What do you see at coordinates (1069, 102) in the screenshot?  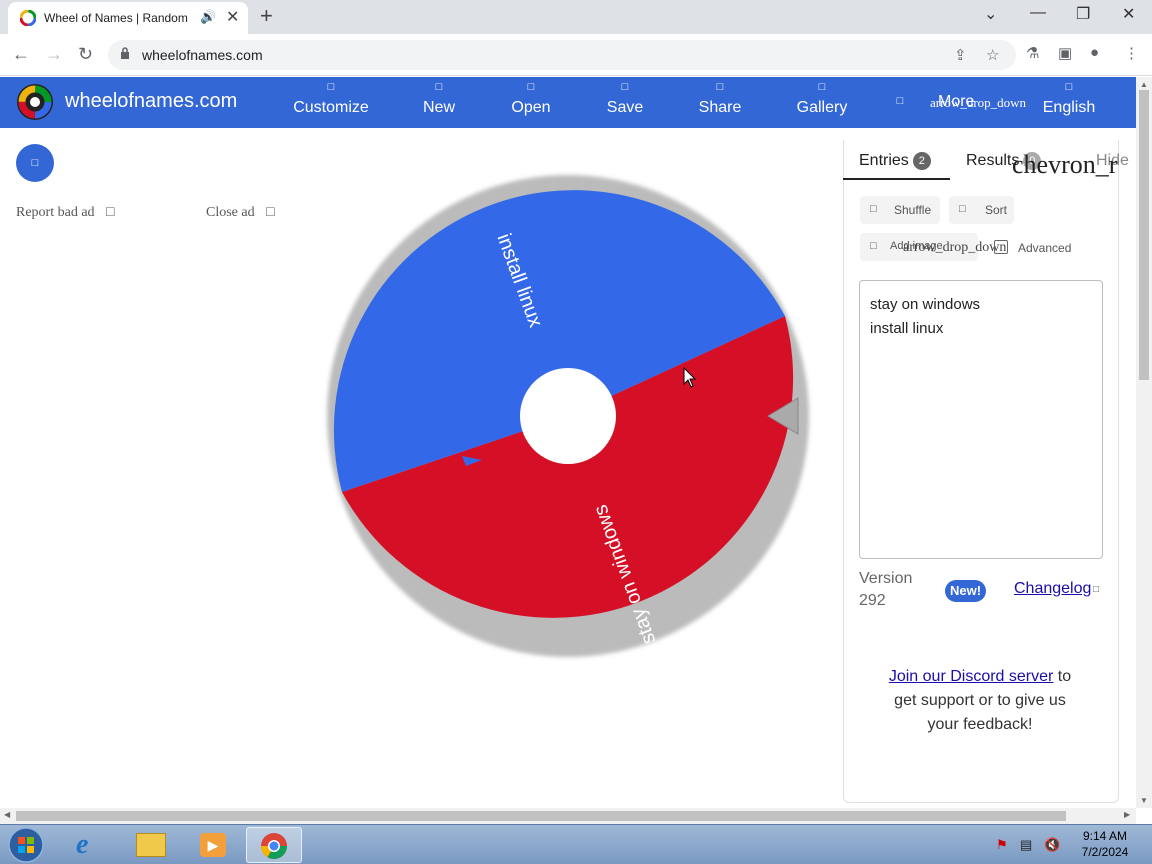 I see `menu-language: □ English` at bounding box center [1069, 102].